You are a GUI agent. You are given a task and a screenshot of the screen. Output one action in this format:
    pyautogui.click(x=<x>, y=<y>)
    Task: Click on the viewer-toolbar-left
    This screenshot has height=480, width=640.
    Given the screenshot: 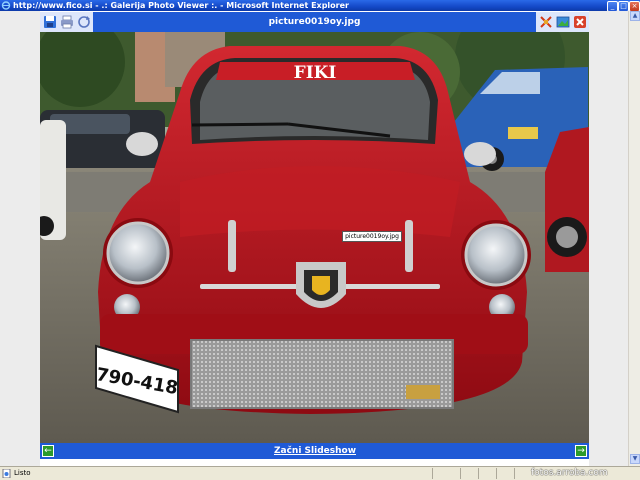 What is the action you would take?
    pyautogui.click(x=66, y=22)
    